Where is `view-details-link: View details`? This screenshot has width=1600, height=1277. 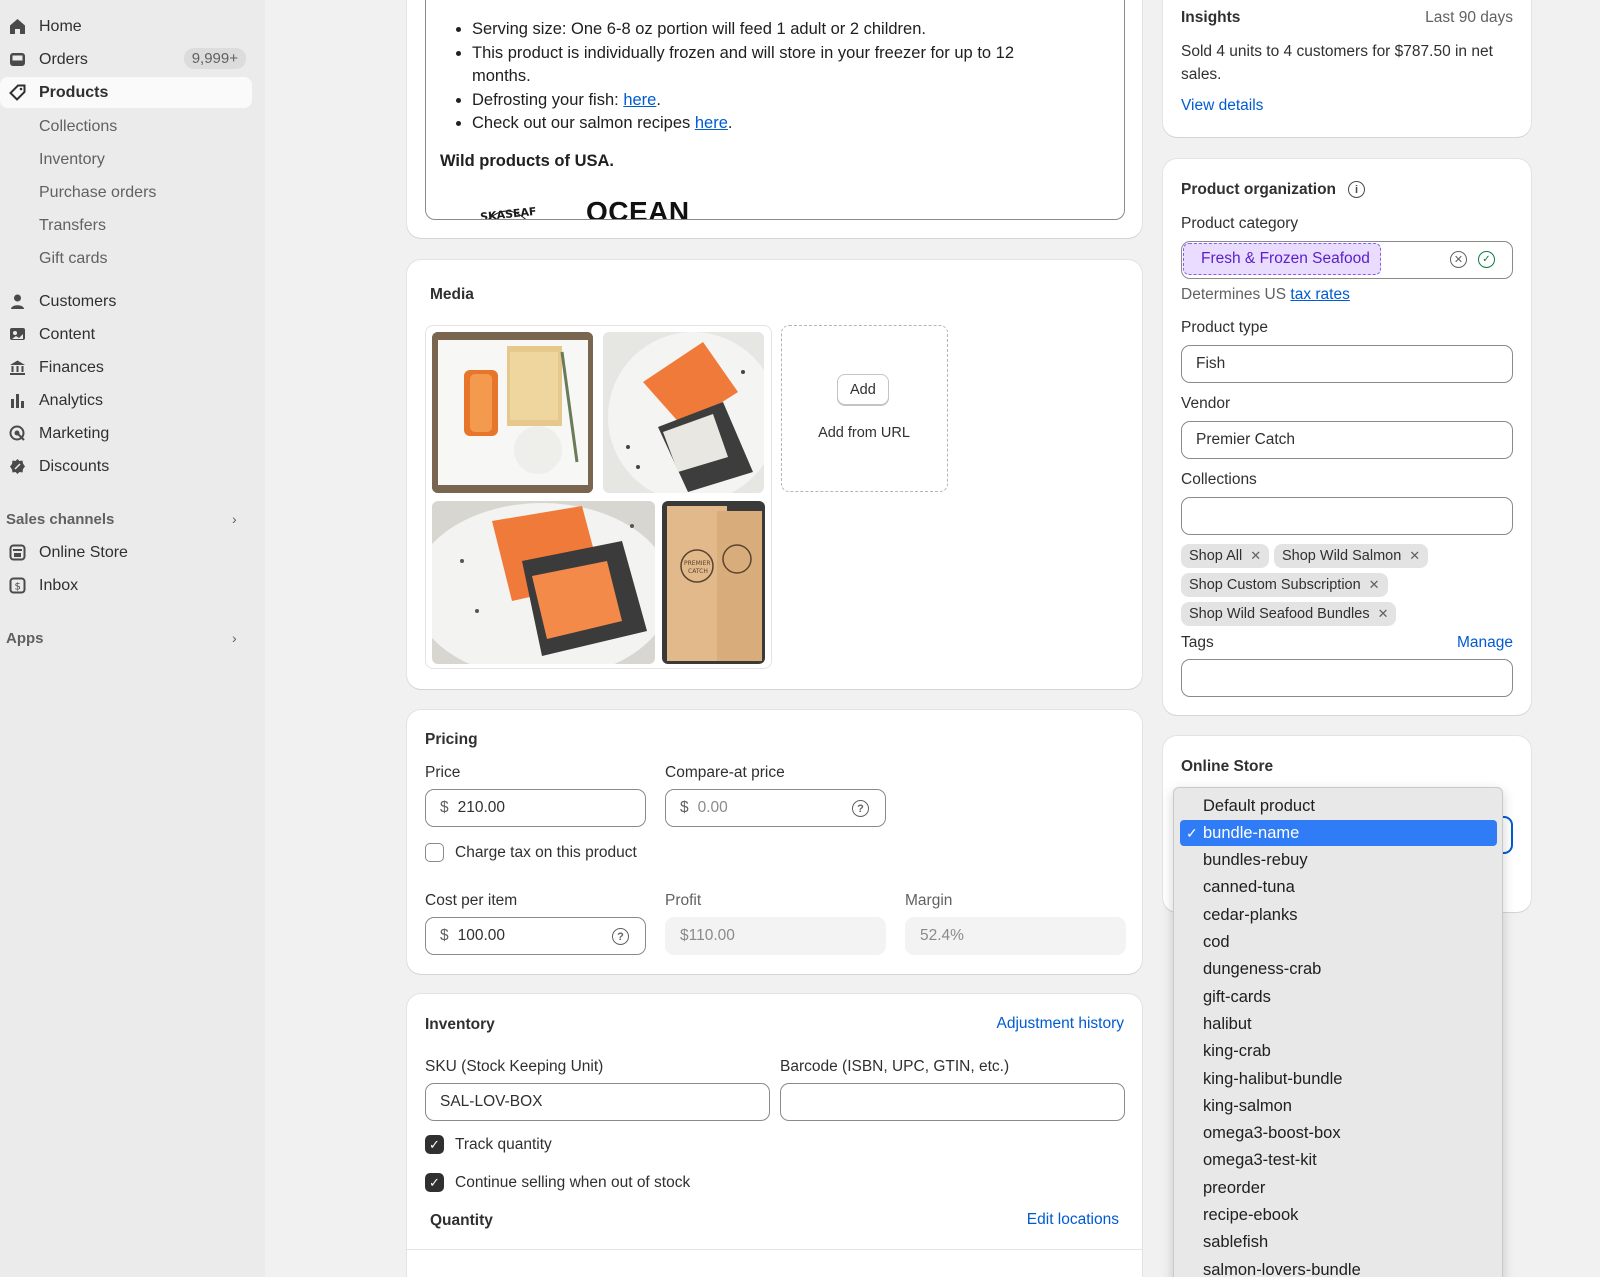 view-details-link: View details is located at coordinates (1222, 106).